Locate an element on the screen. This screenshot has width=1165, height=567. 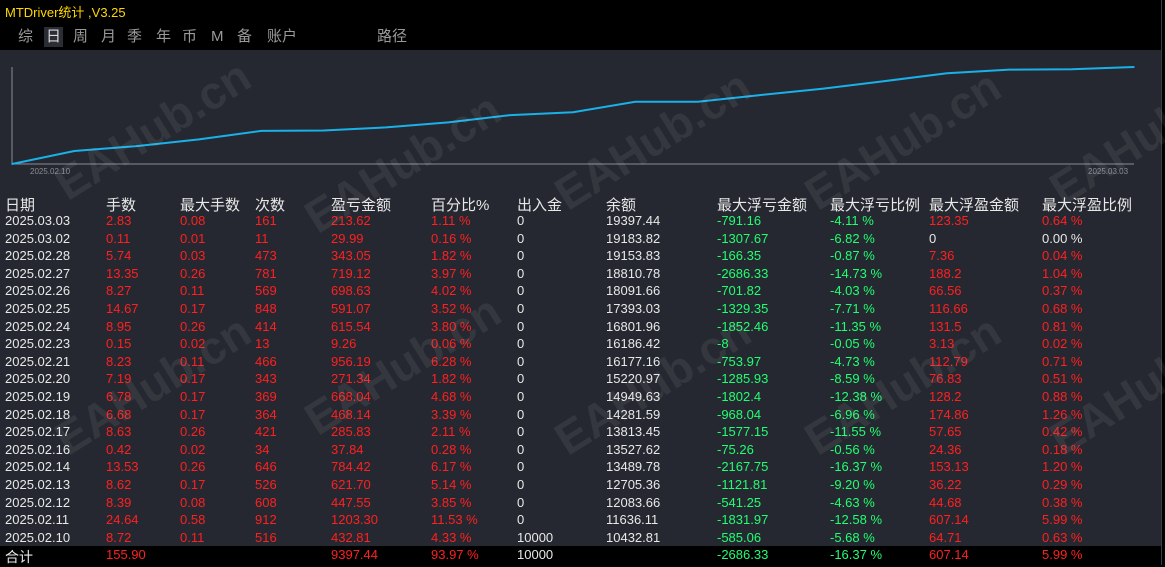
table-cell: 17393.03 is located at coordinates (633, 308).